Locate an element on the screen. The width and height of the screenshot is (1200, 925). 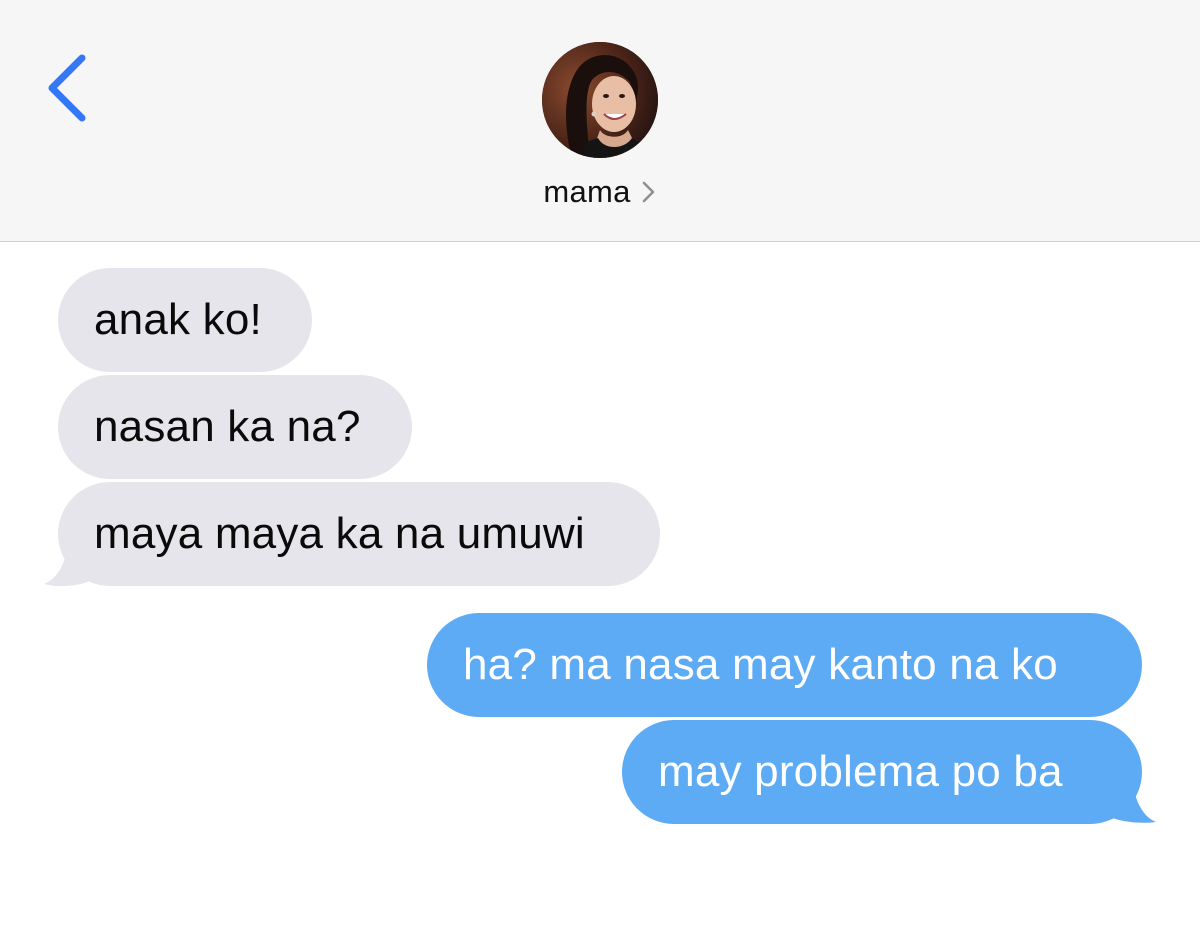
contact-name-button: mama is located at coordinates (600, 192).